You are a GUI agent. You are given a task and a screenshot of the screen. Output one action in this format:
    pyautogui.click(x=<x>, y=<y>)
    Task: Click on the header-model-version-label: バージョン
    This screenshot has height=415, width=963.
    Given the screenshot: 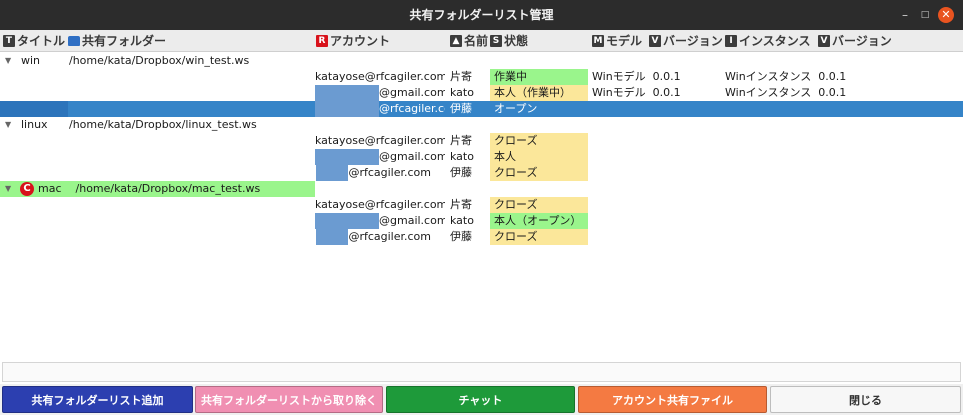 What is the action you would take?
    pyautogui.click(x=693, y=41)
    